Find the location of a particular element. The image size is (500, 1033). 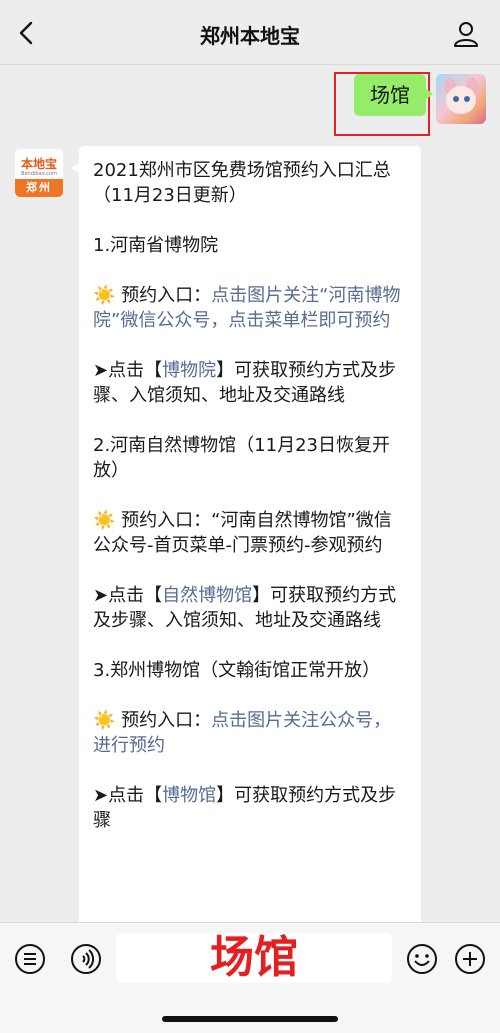

section-heading: 2.河南自然博物馆（11月23日恢复开放） is located at coordinates (241, 458).